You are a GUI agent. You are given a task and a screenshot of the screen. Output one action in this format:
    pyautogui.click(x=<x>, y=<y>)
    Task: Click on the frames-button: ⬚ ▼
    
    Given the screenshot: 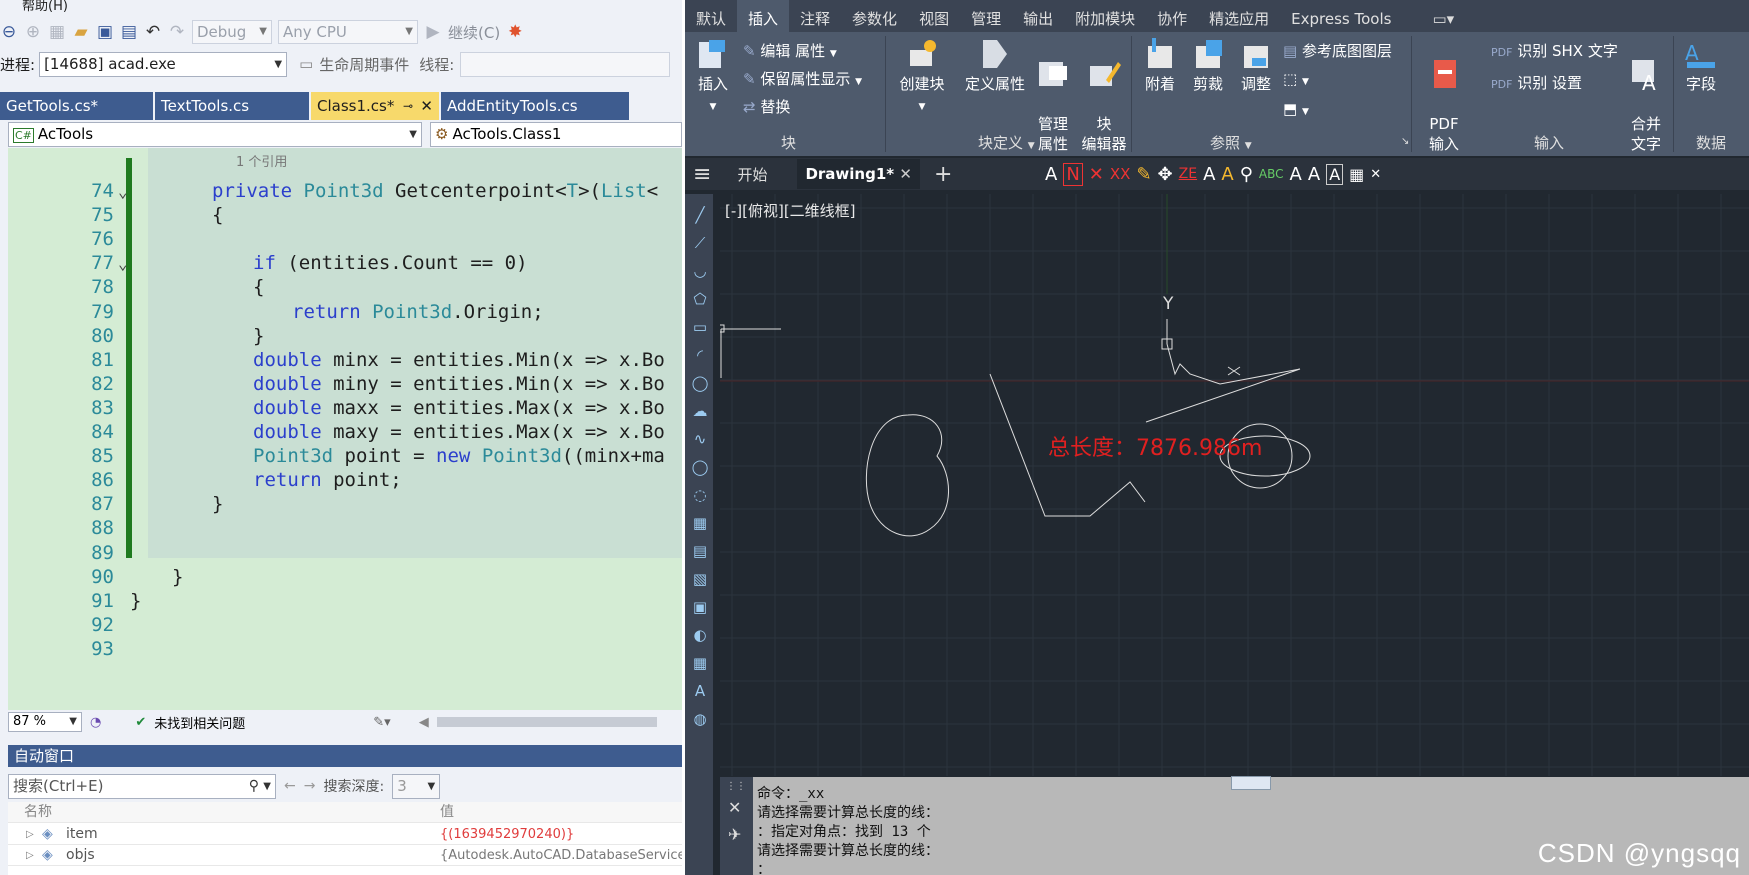 What is the action you would take?
    pyautogui.click(x=1296, y=79)
    